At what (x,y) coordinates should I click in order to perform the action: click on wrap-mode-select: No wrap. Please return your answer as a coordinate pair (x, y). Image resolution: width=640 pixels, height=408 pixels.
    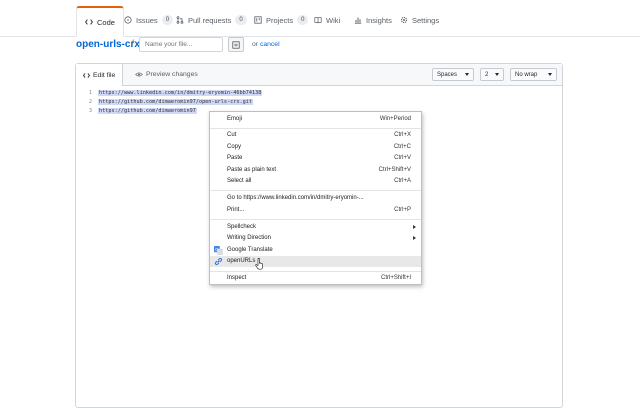
    Looking at the image, I should click on (533, 74).